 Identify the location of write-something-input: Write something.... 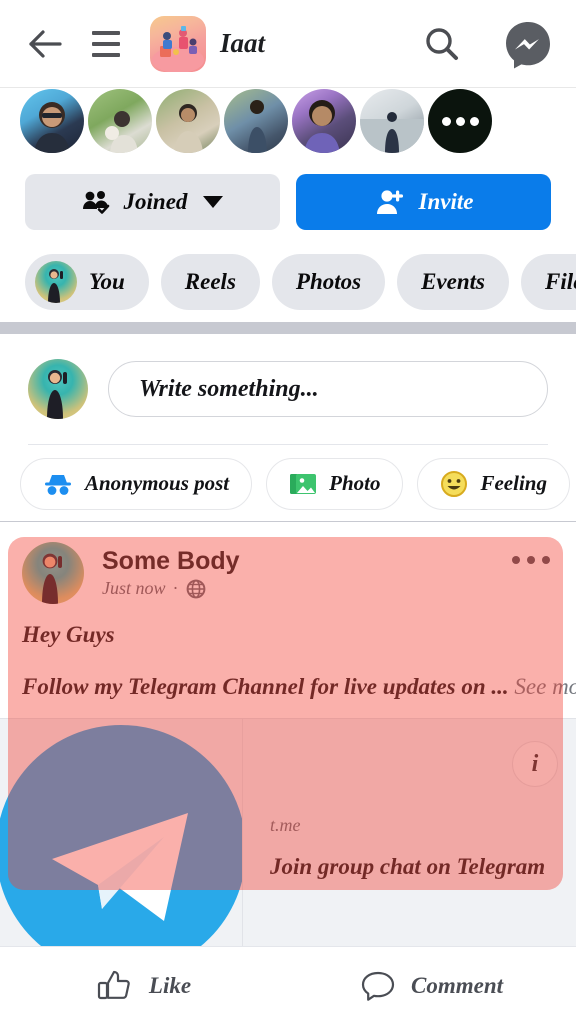
(328, 389).